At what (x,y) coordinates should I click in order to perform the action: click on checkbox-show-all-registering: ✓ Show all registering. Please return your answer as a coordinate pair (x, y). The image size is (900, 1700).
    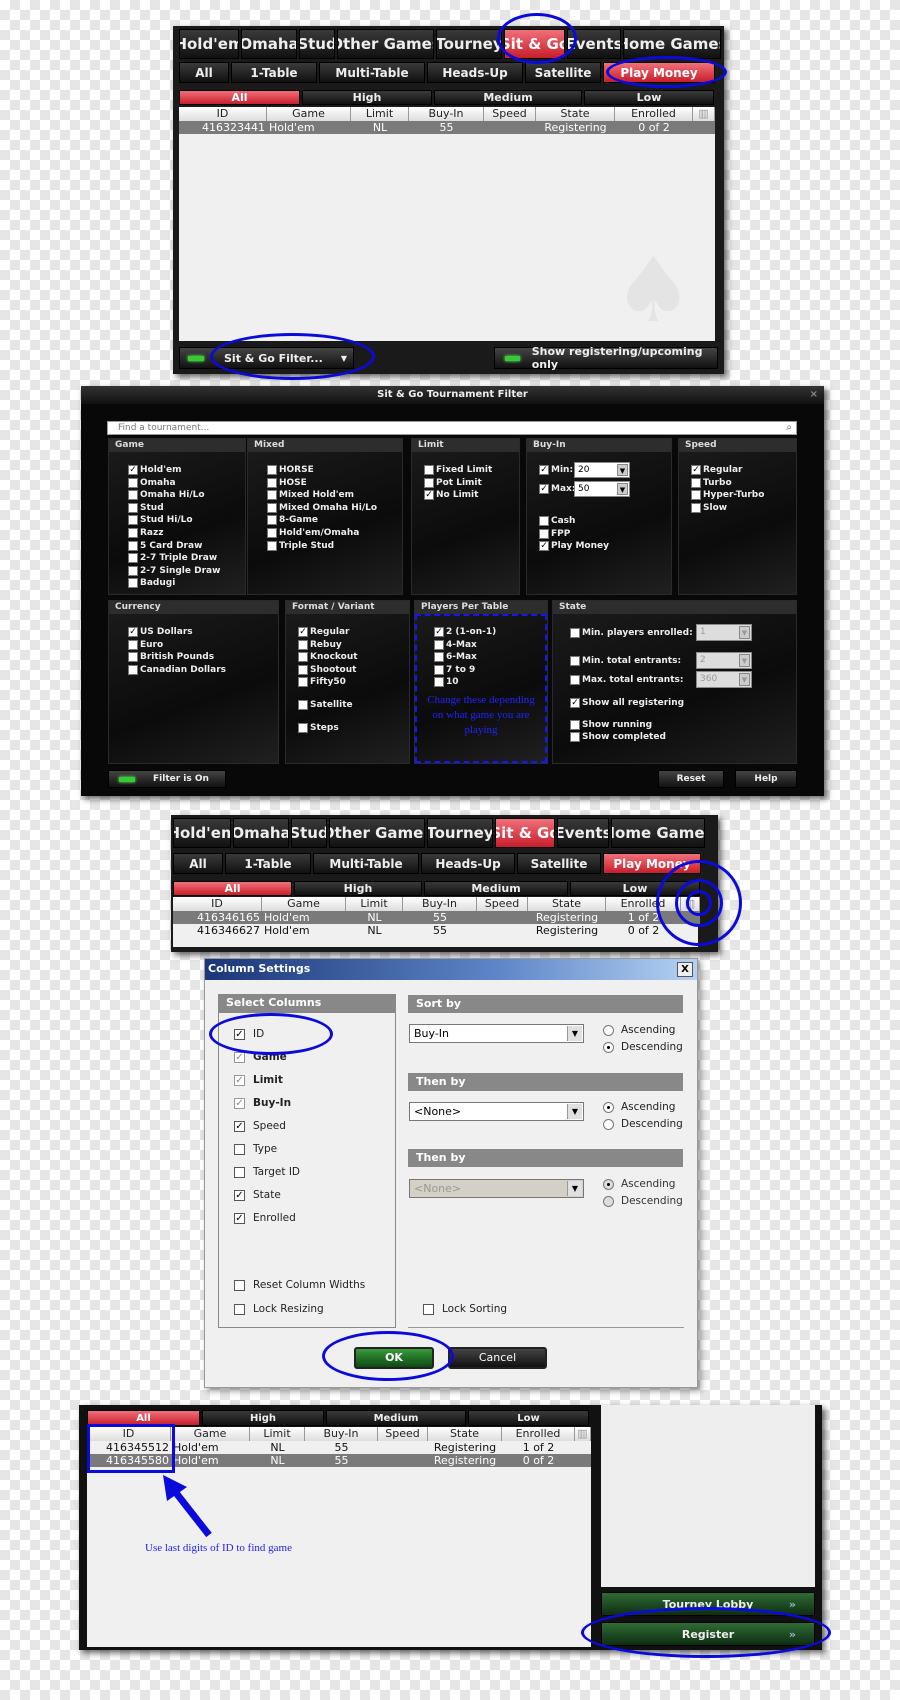
    Looking at the image, I should click on (627, 703).